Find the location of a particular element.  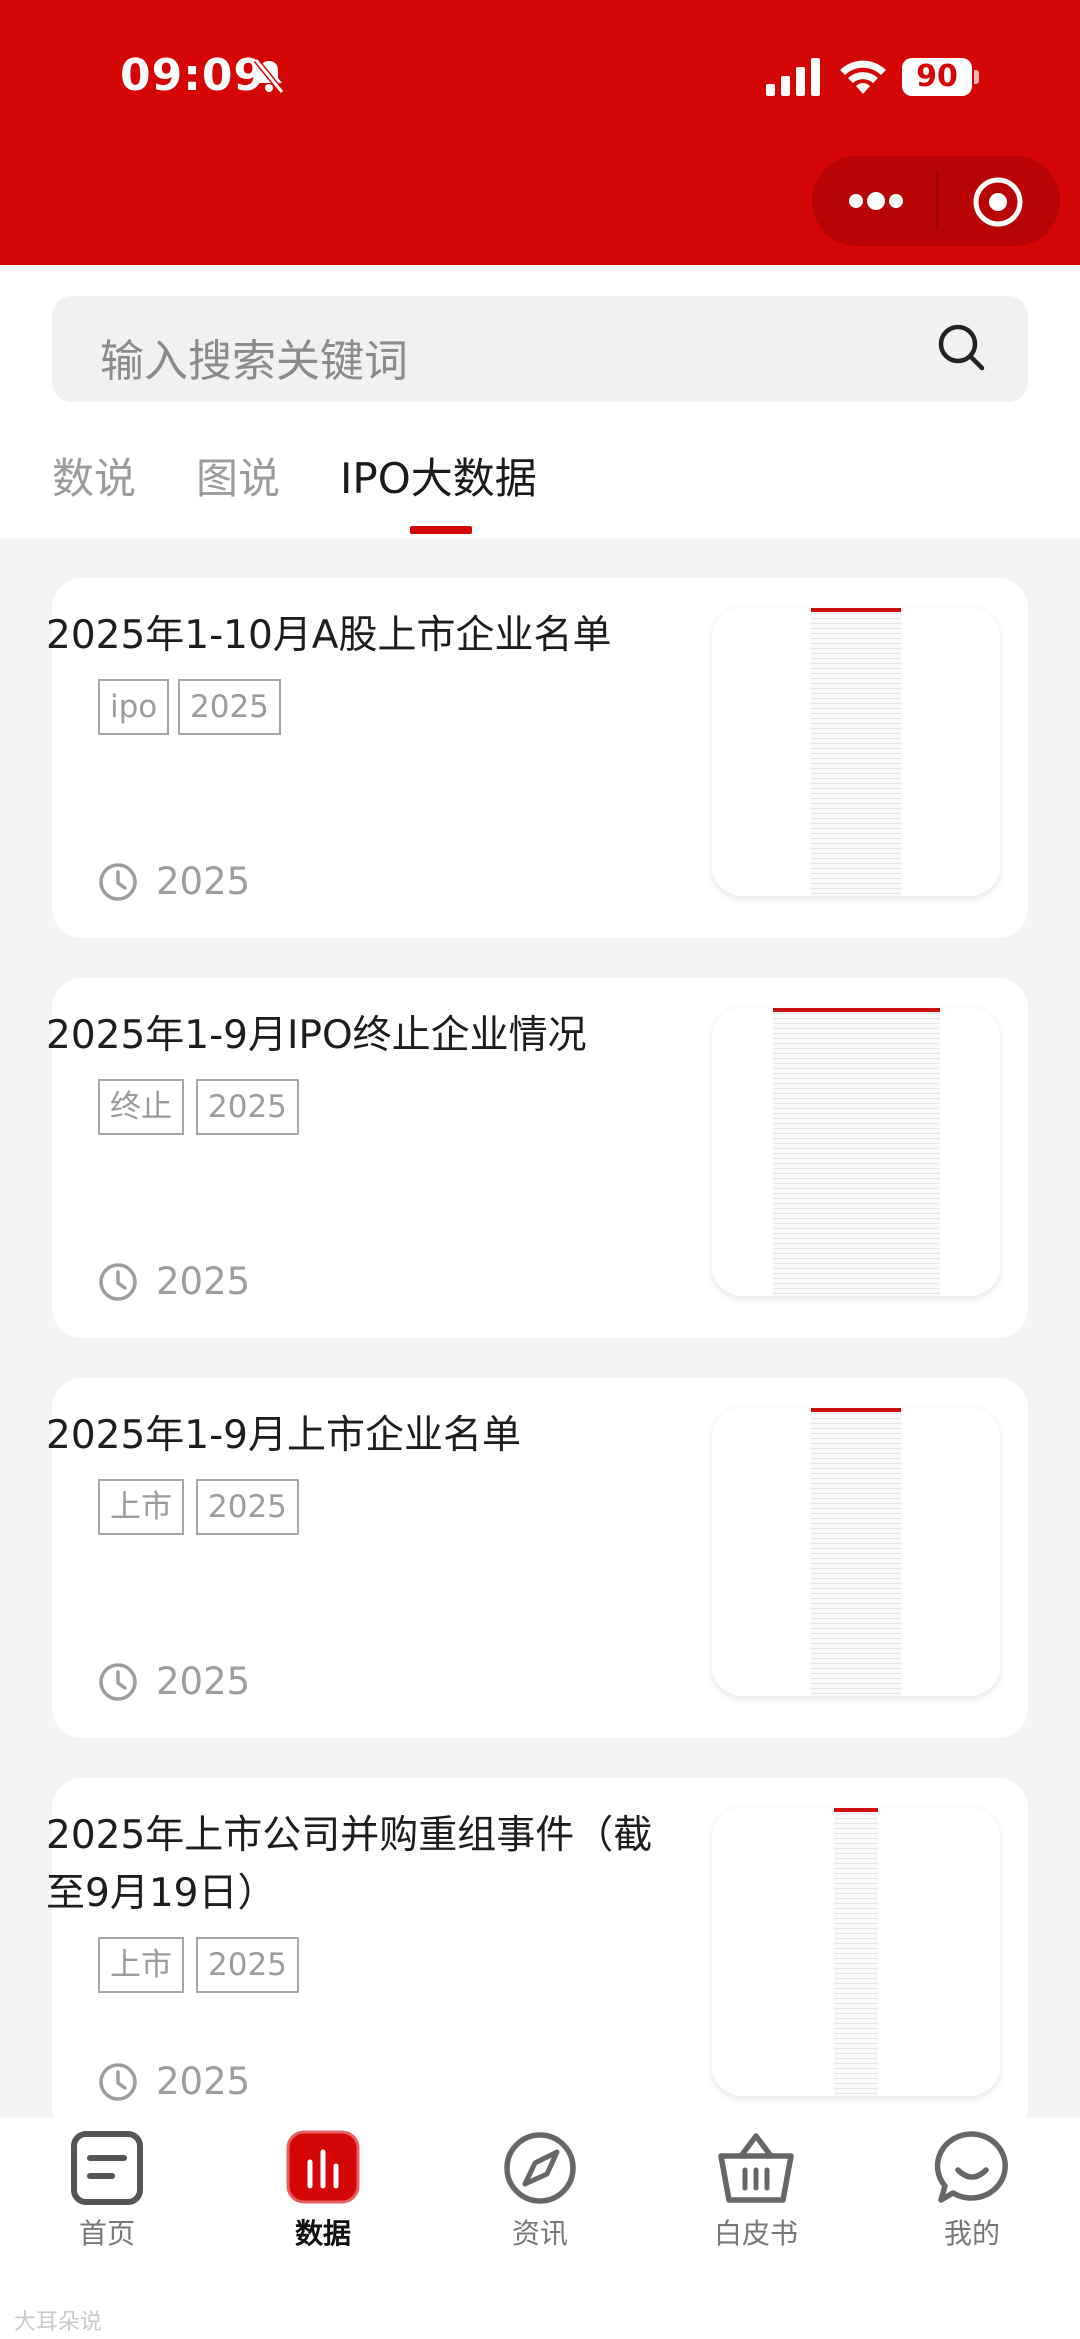

tab-home: 首页 is located at coordinates (107, 2232).